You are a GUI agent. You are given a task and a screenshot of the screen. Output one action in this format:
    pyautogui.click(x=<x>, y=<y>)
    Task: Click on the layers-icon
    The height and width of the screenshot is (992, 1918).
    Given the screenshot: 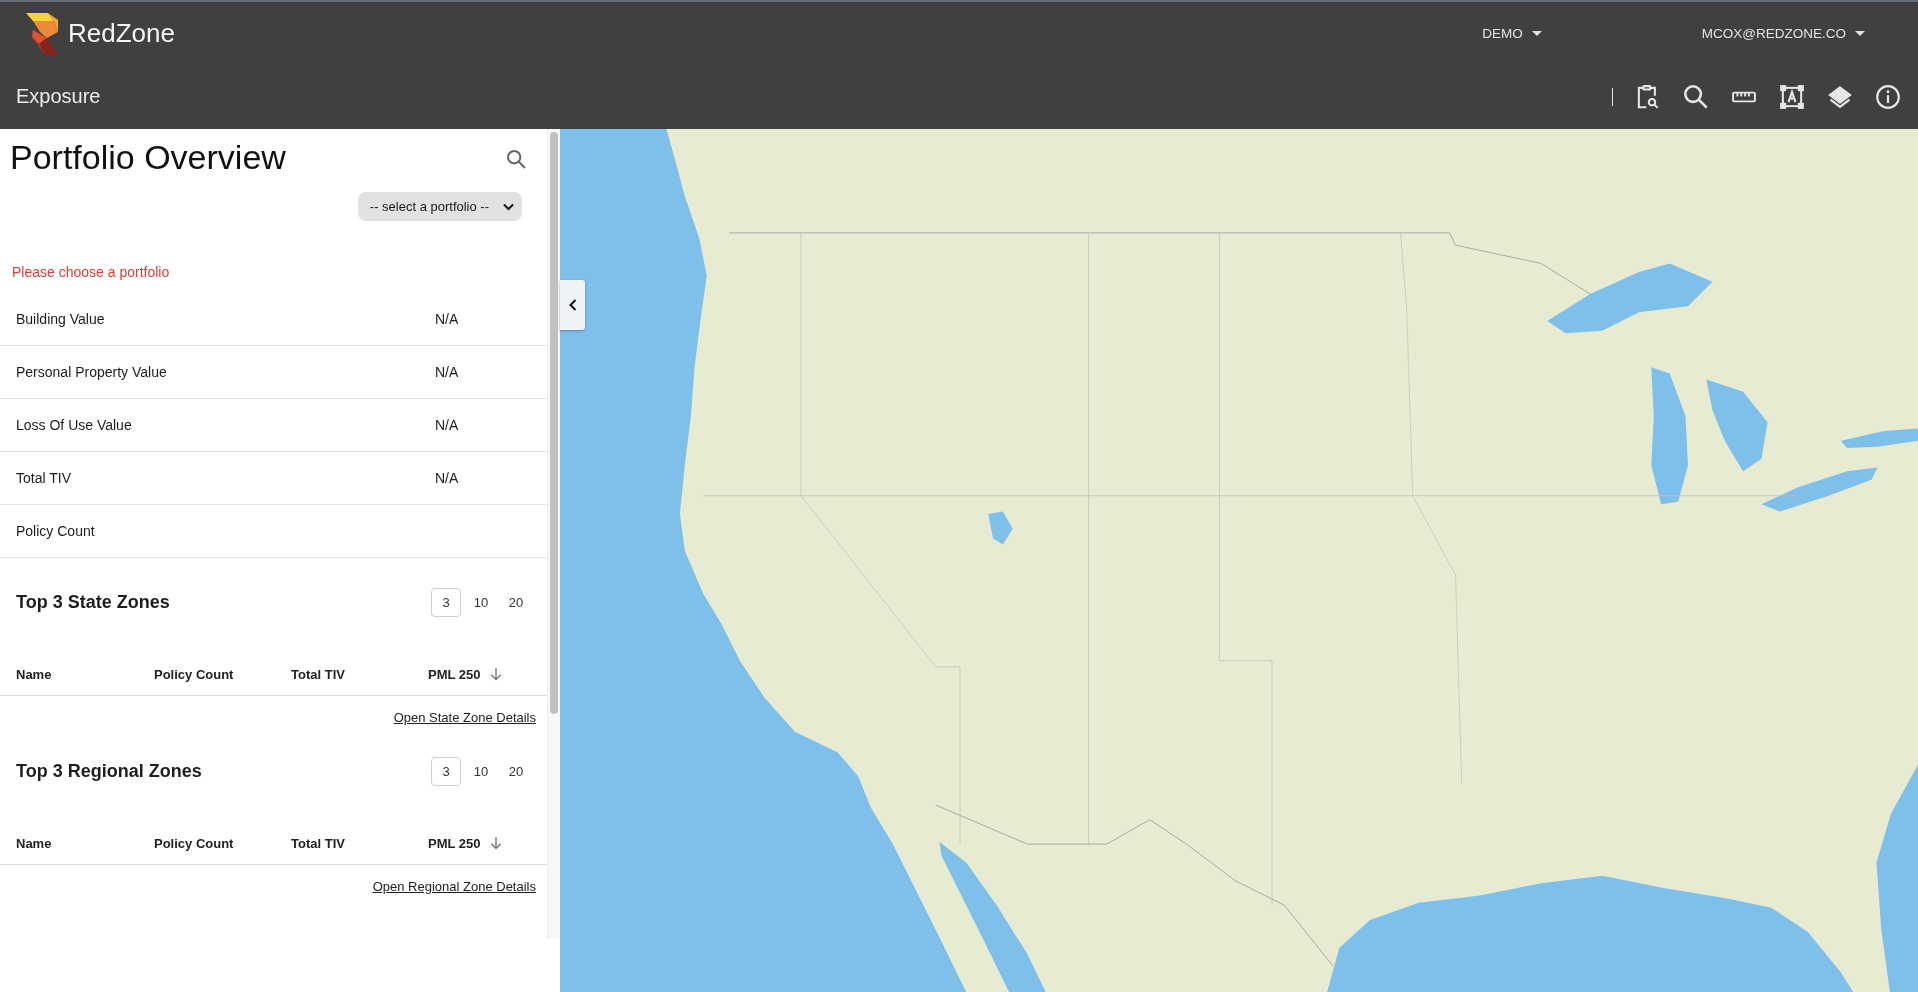 What is the action you would take?
    pyautogui.click(x=1840, y=96)
    